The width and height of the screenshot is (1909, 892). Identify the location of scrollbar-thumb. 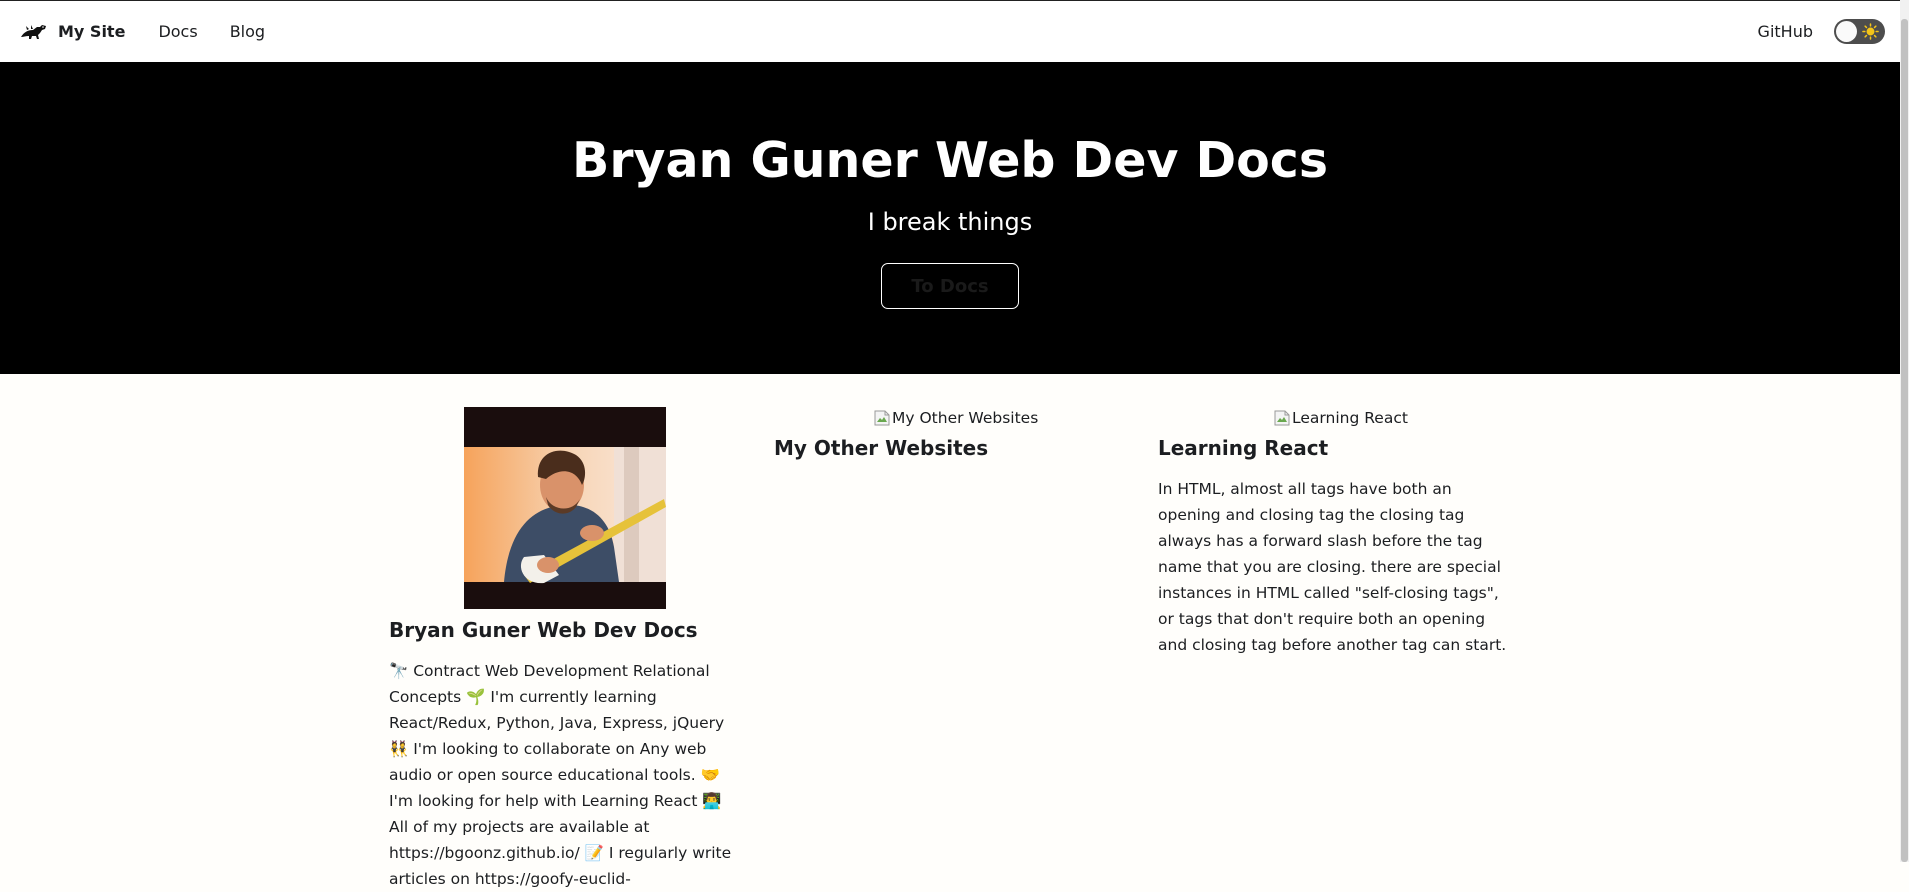
(1904, 440).